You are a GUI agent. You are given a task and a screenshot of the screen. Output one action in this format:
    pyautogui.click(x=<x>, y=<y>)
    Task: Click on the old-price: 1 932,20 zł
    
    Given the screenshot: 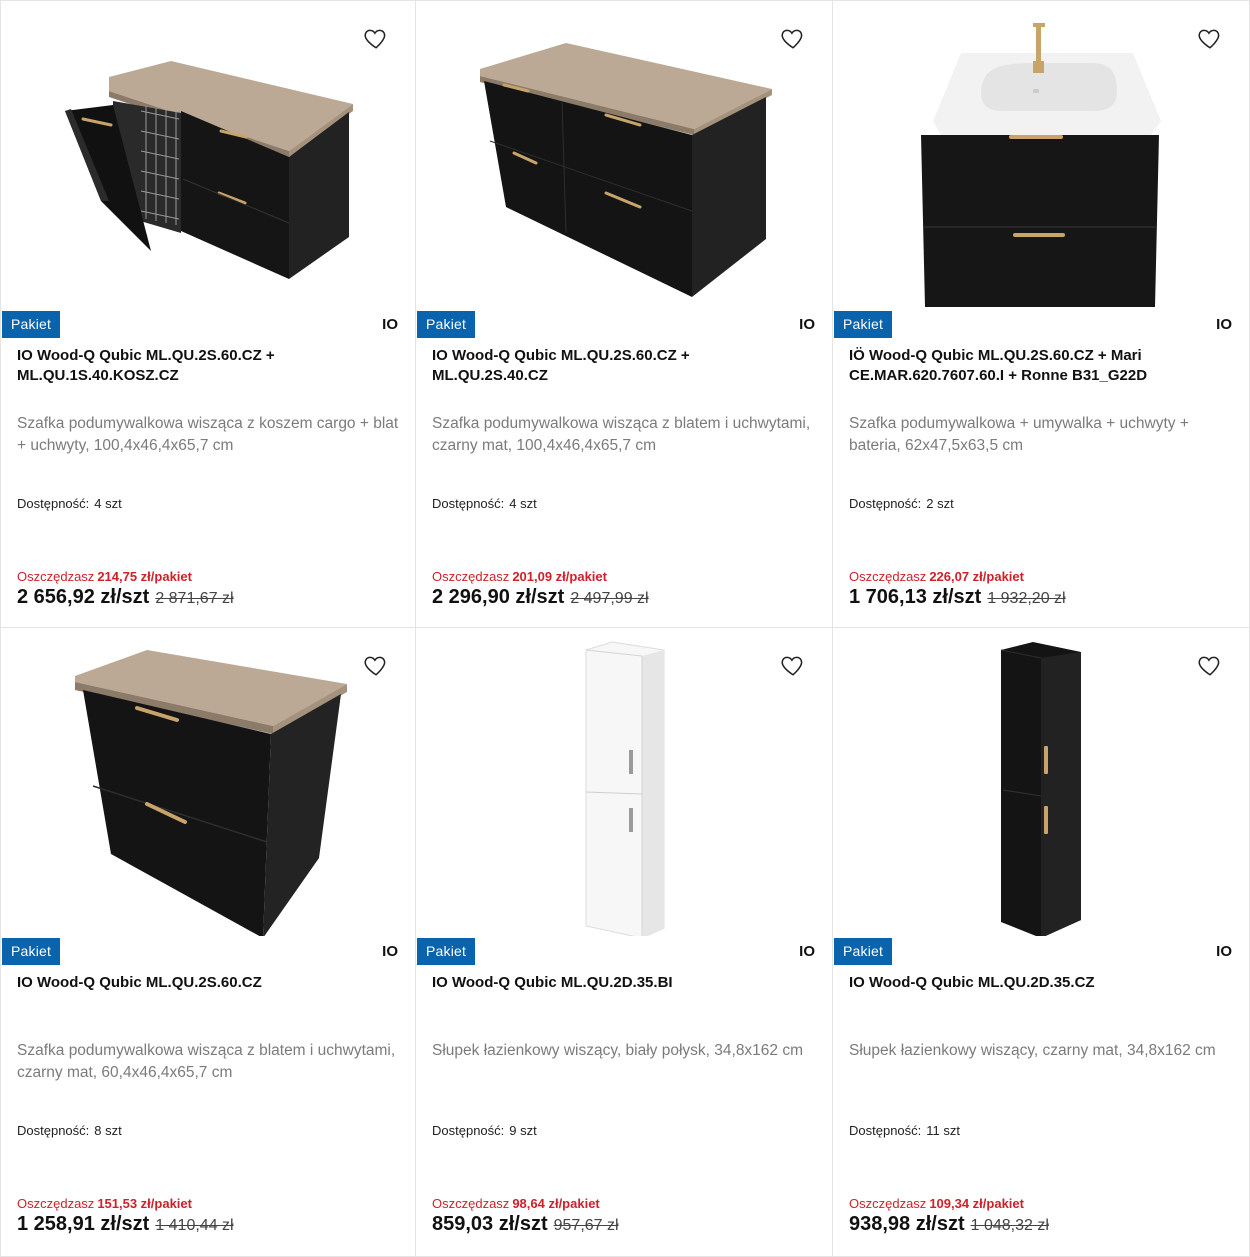 What is the action you would take?
    pyautogui.click(x=1026, y=598)
    